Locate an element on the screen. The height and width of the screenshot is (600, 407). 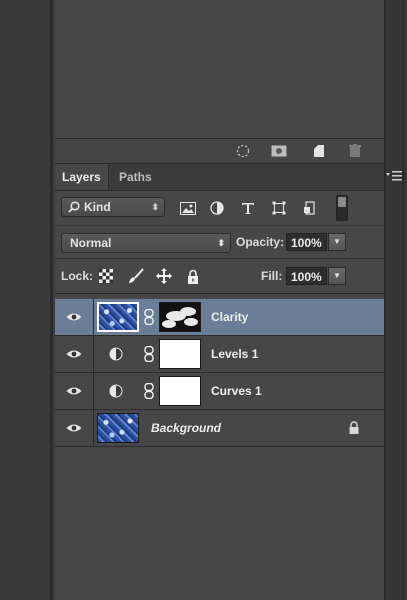
new-channel-icon is located at coordinates (319, 151).